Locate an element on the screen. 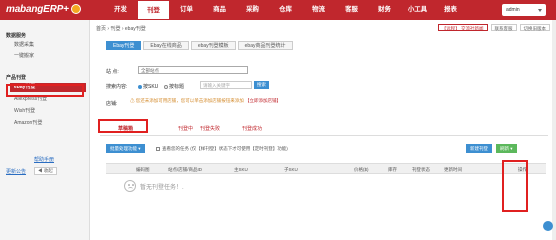 The height and width of the screenshot is (240, 556). tab-ebay-template: ebay刊登模板 is located at coordinates (213, 45).